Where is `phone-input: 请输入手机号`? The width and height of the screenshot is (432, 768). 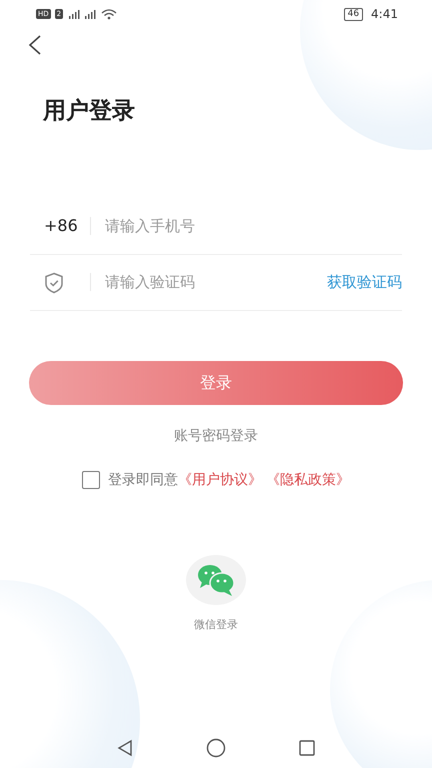 phone-input: 请输入手机号 is located at coordinates (253, 226).